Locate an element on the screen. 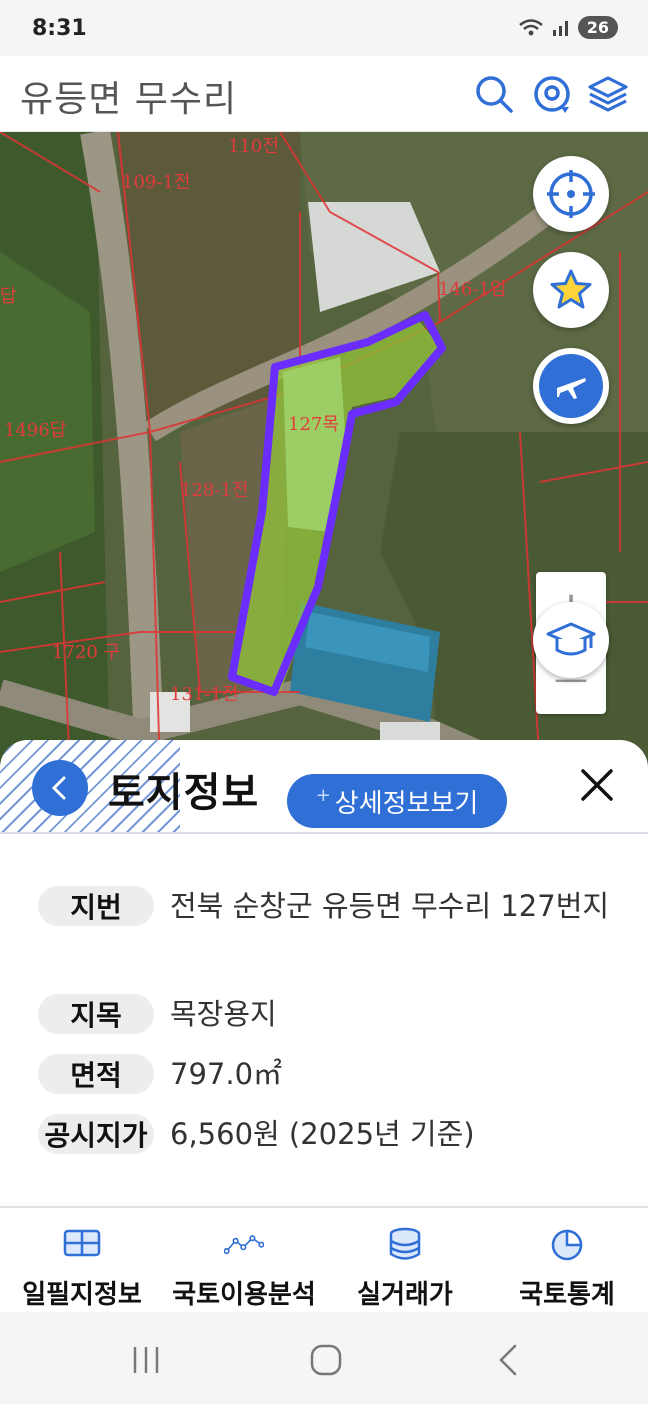 This screenshot has width=648, height=1404. pie-chart-icon is located at coordinates (567, 1244).